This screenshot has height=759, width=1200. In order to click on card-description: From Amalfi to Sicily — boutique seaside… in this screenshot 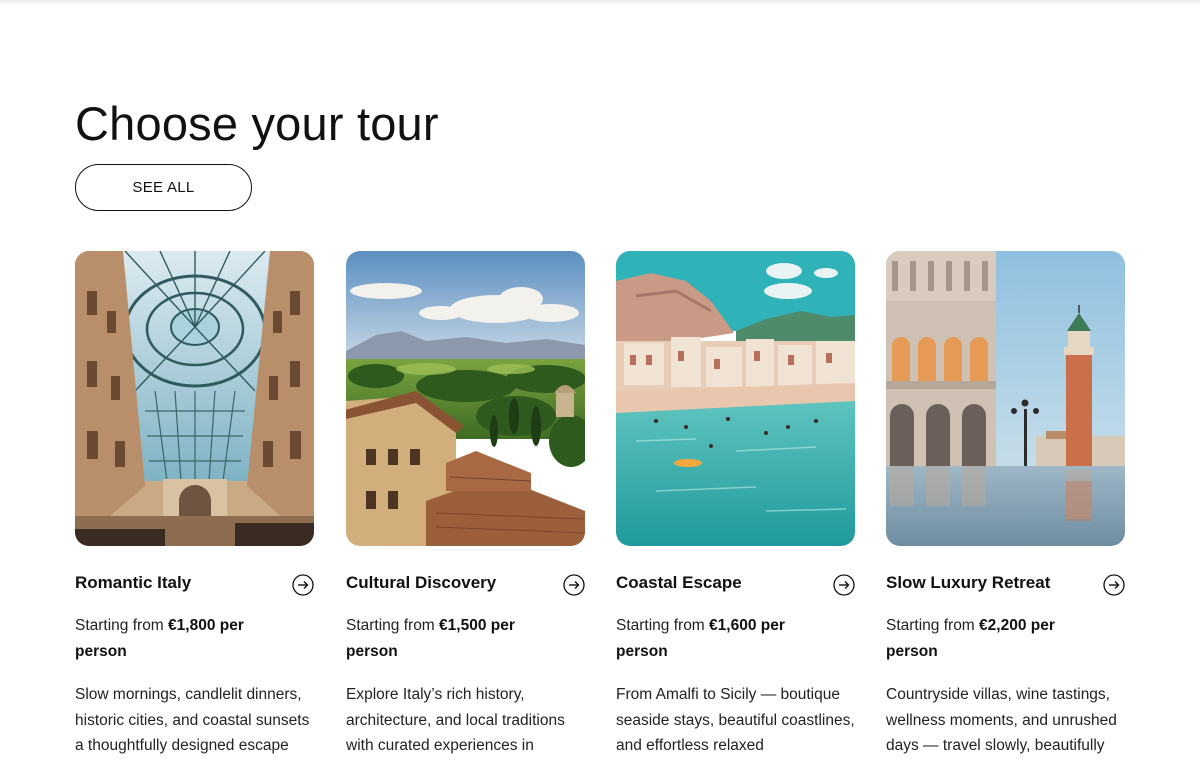, I will do `click(735, 720)`.